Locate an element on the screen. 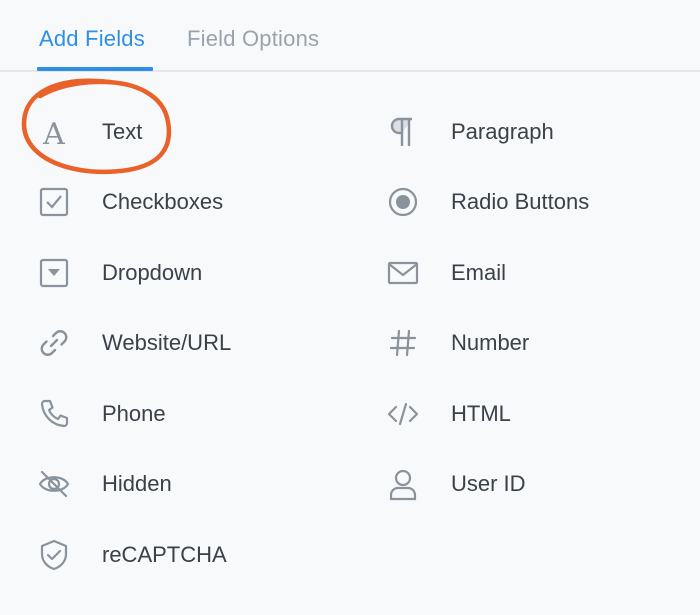 The height and width of the screenshot is (615, 700). field-hidden: Hidden is located at coordinates (187, 484).